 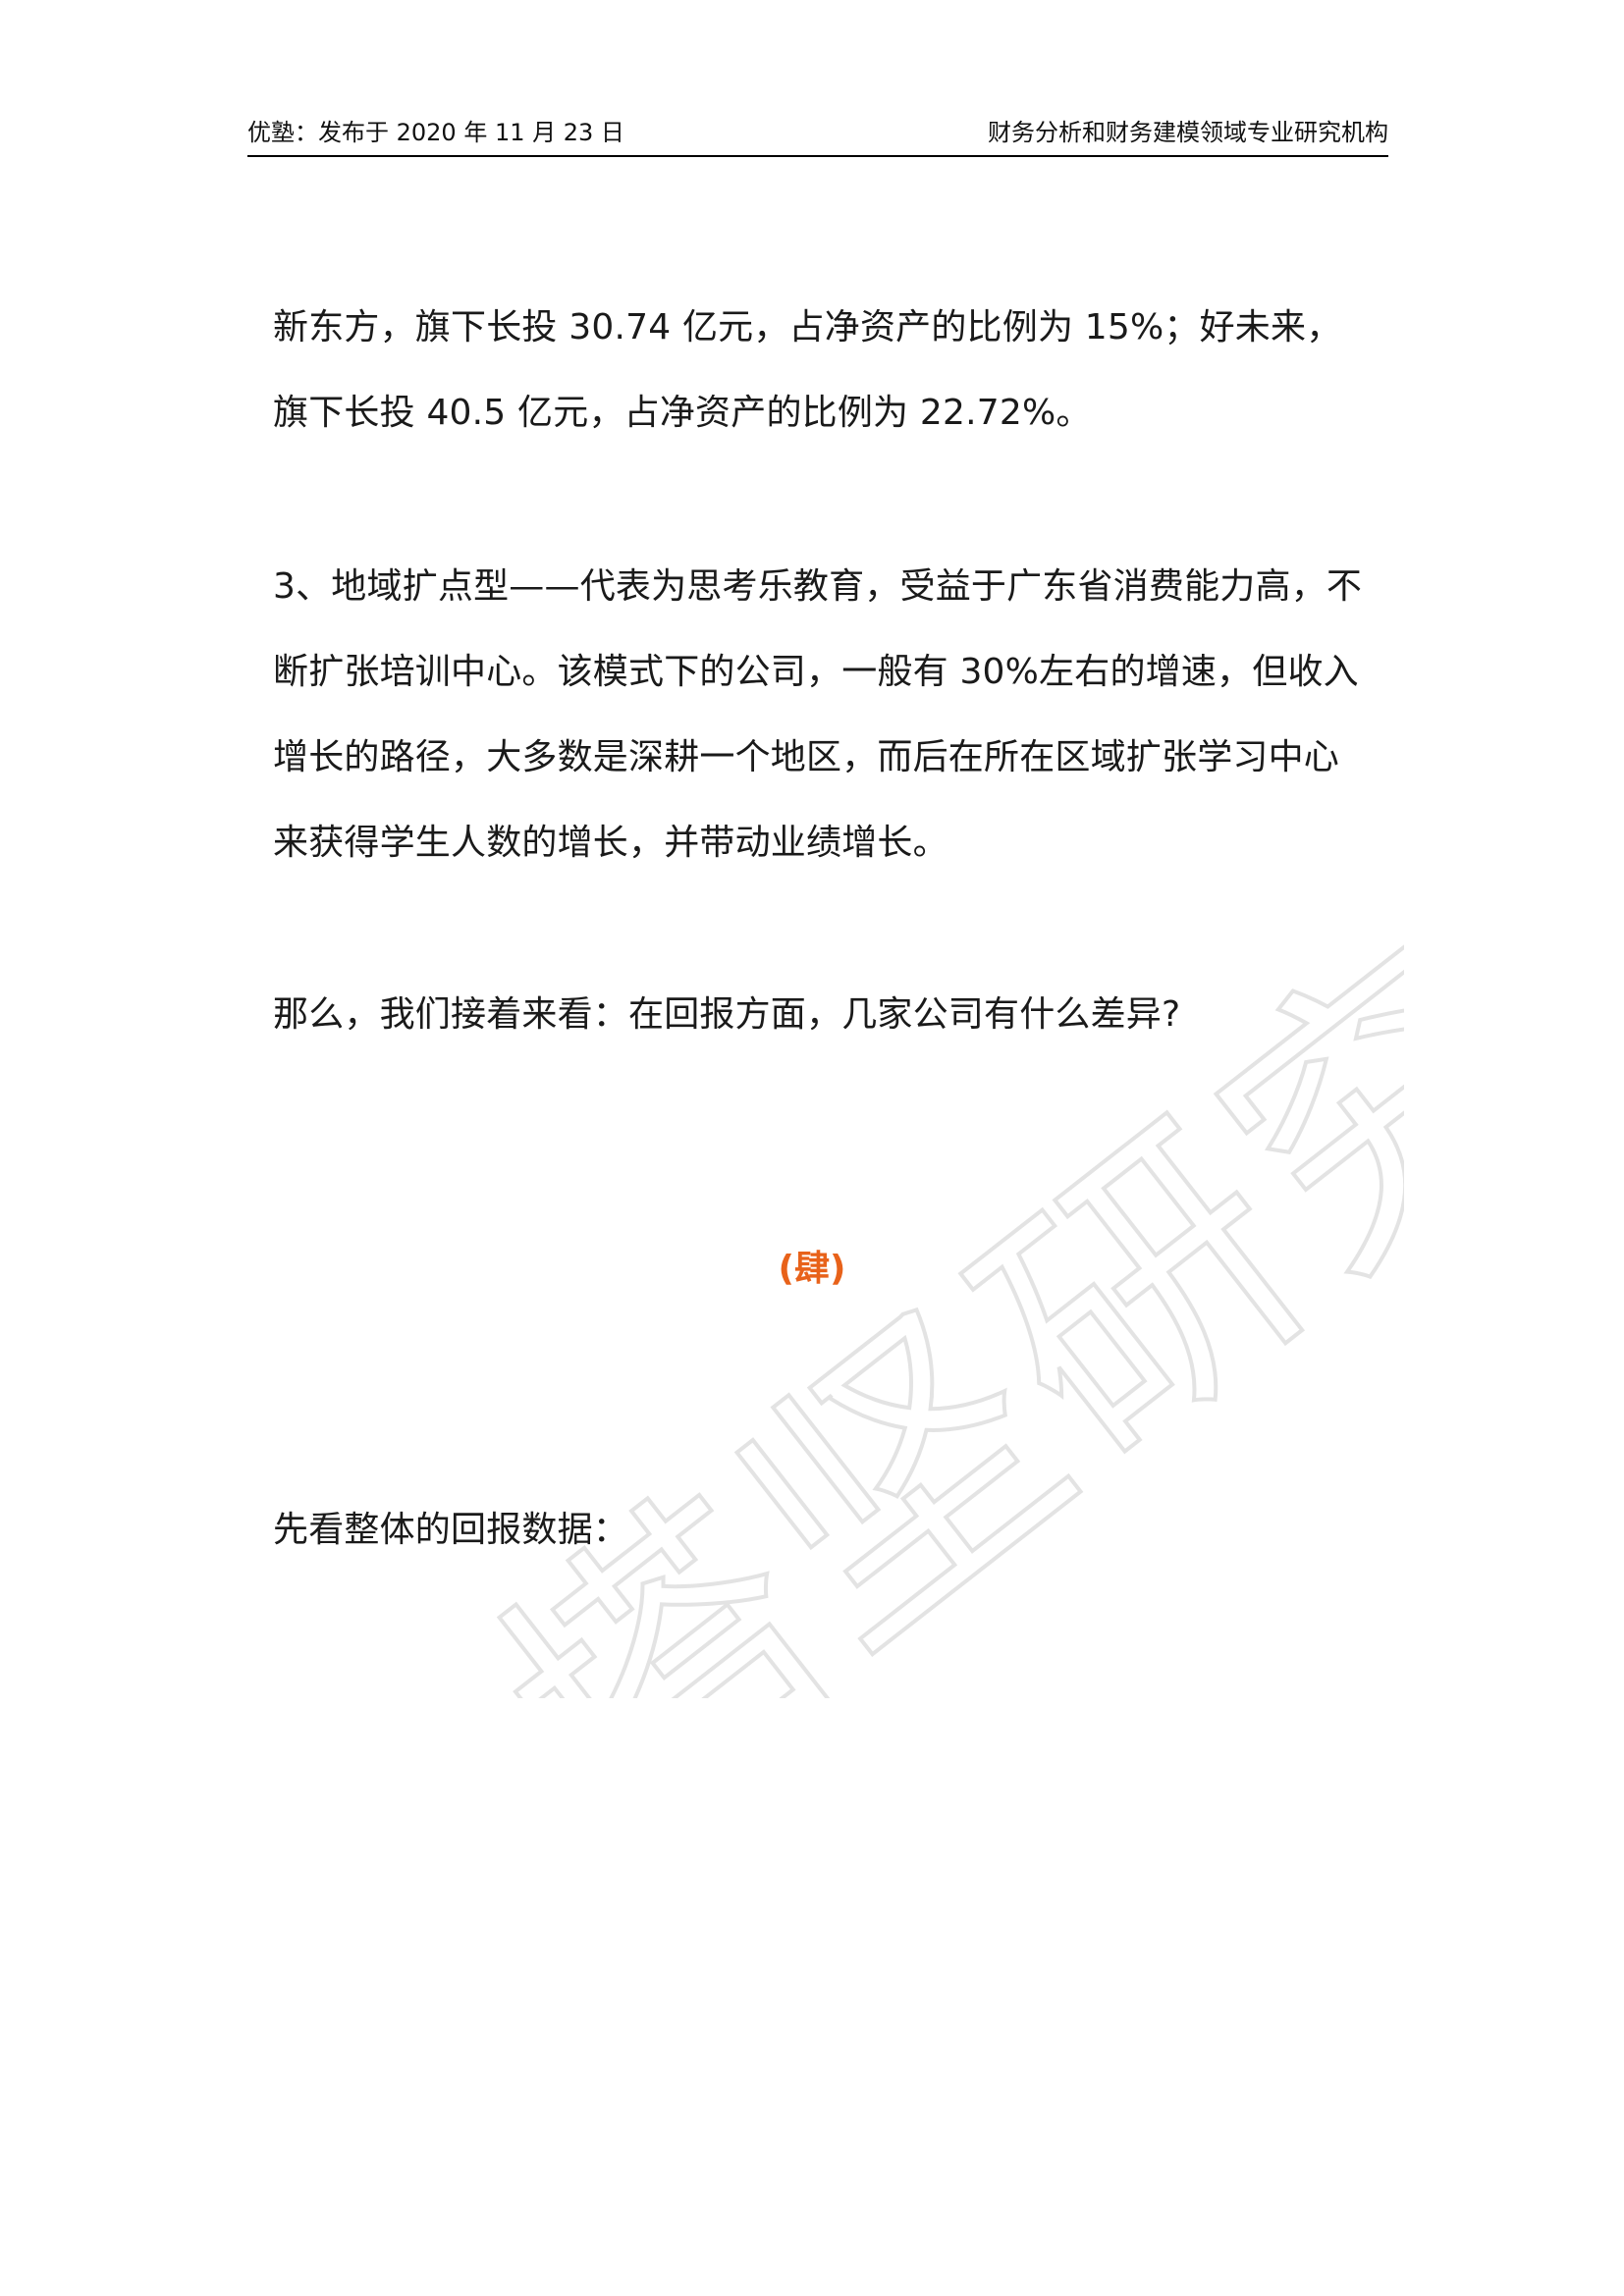 I want to click on header-org-tagline: 财务分析和财务建模领域专业研究机构, so click(x=1188, y=132).